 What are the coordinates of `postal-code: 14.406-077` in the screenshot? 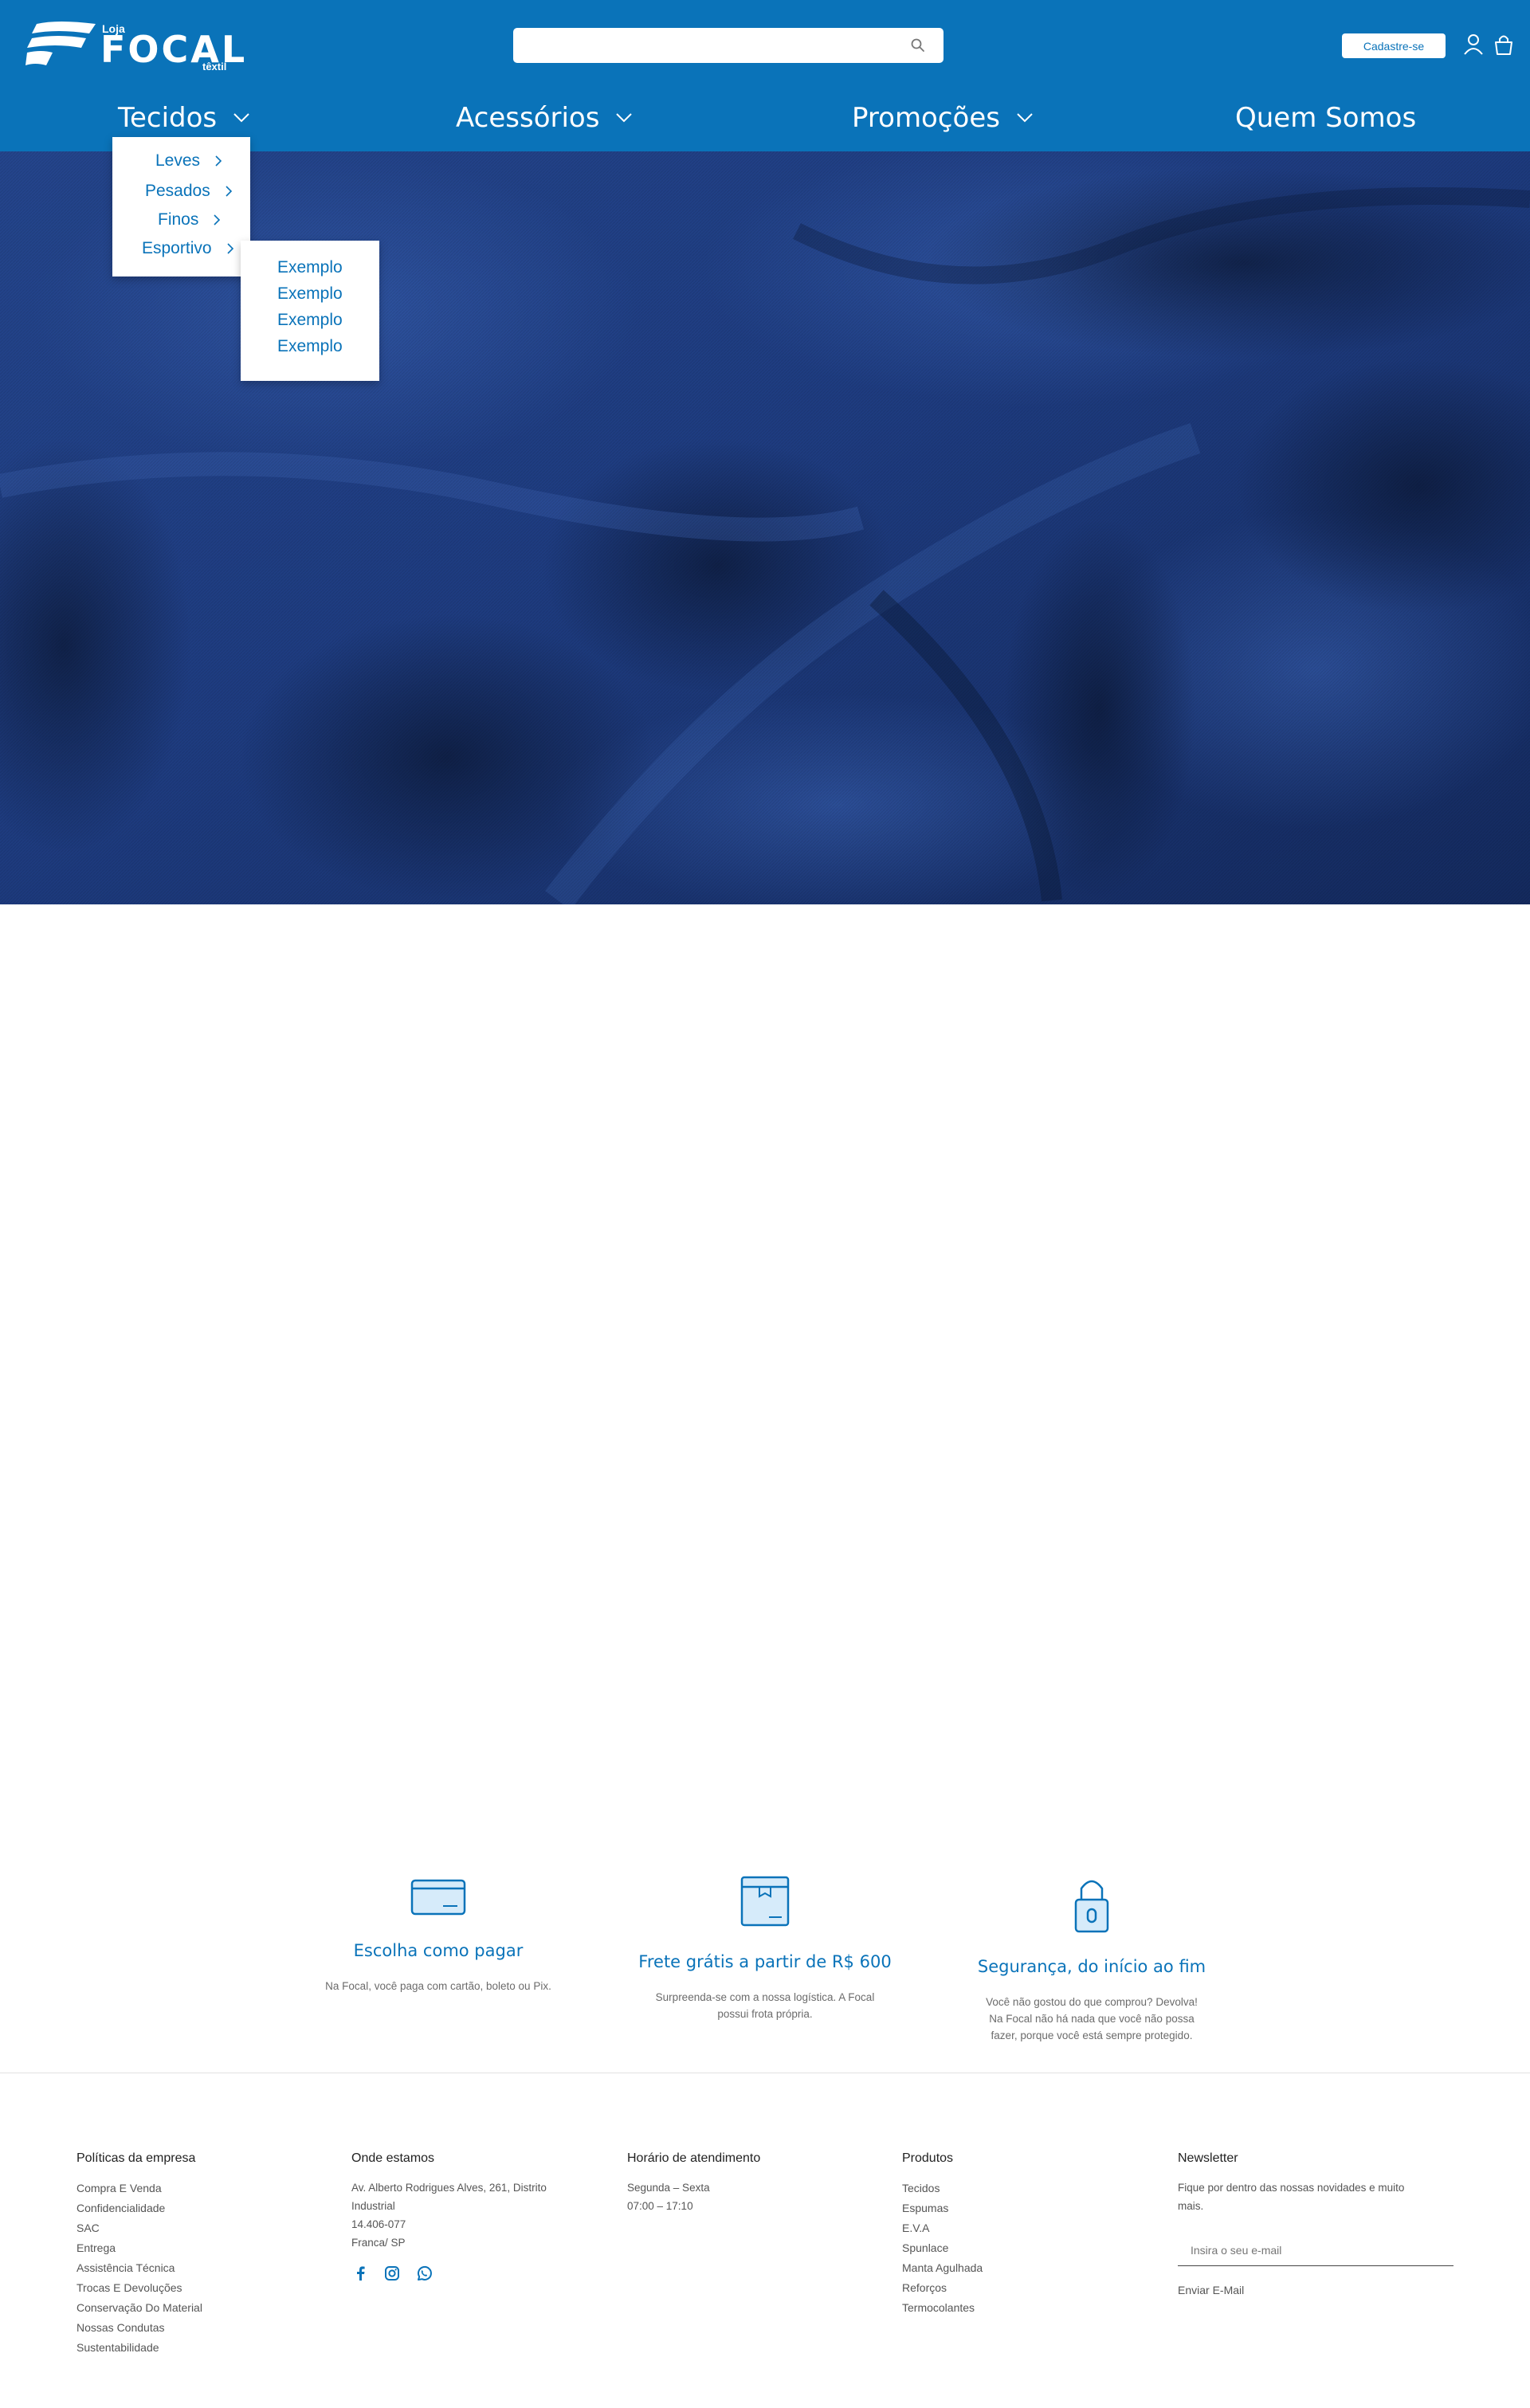 It's located at (378, 2224).